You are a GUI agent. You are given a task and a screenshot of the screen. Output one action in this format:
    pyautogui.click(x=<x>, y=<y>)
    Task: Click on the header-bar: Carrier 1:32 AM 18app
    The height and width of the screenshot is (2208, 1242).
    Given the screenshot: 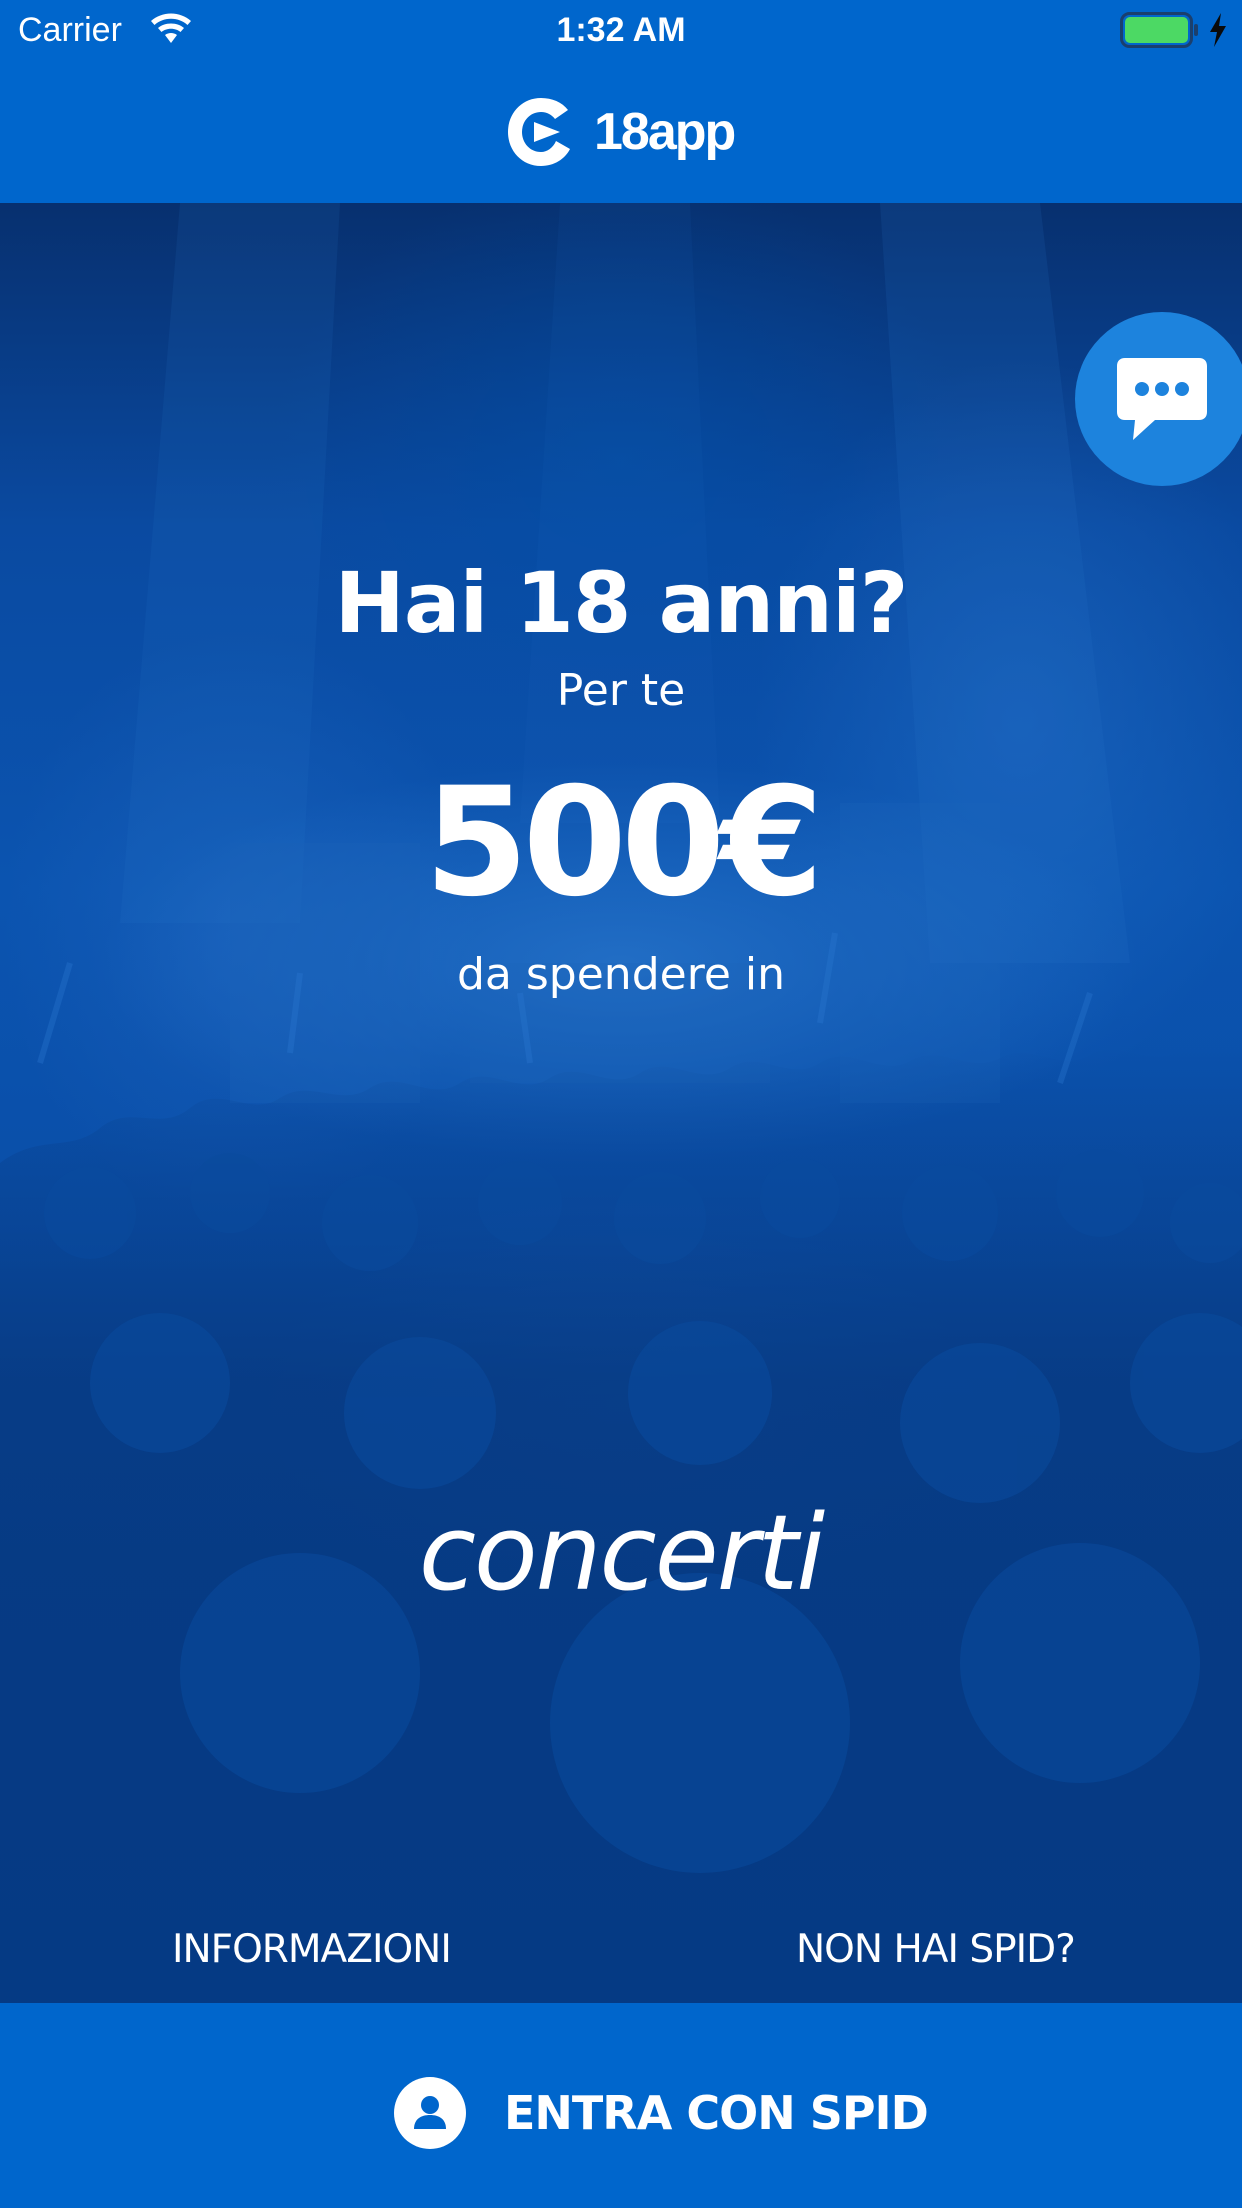 What is the action you would take?
    pyautogui.click(x=621, y=101)
    